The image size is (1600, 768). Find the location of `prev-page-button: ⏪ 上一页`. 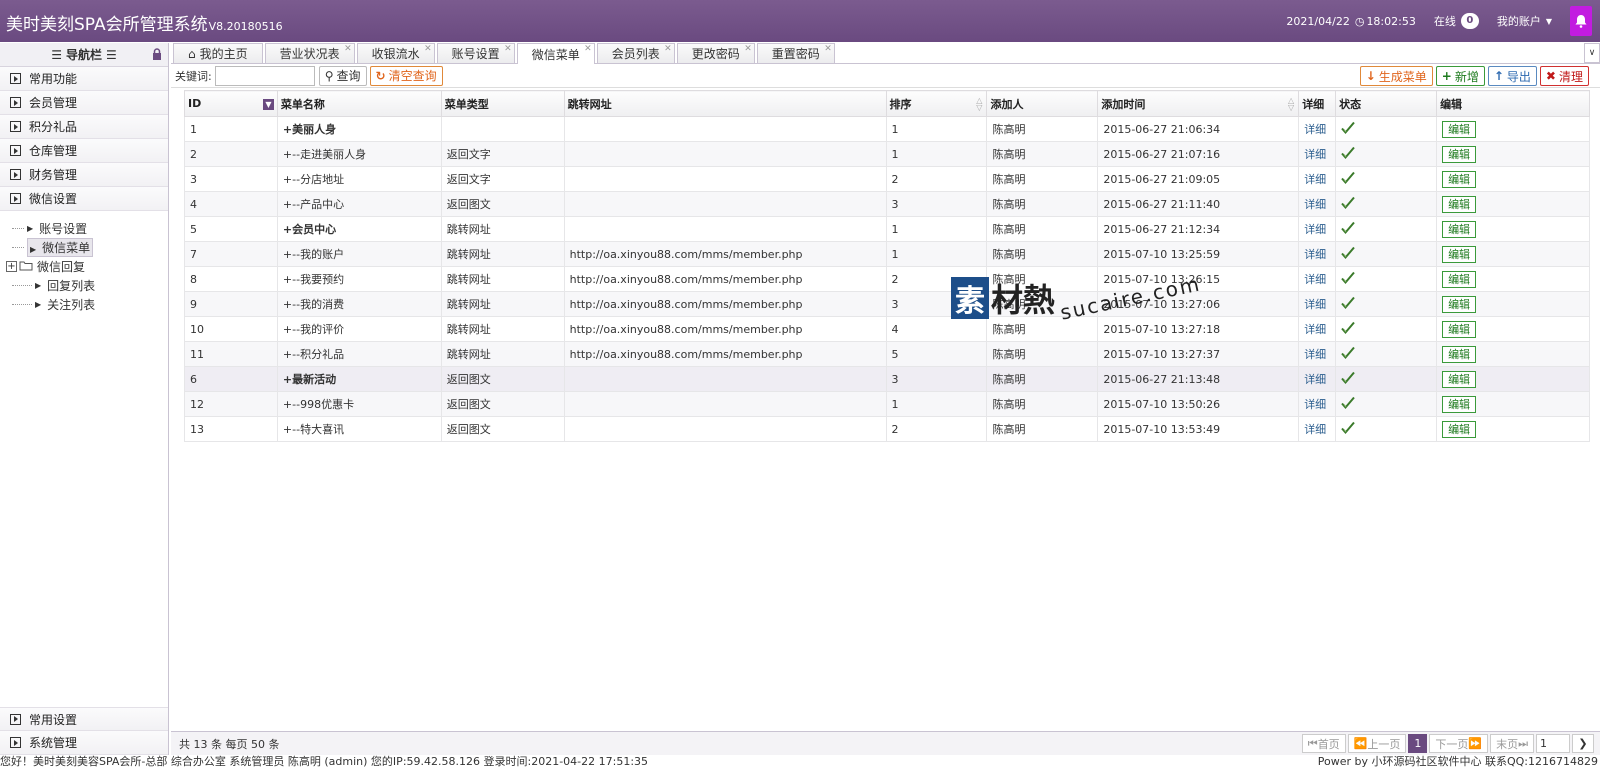

prev-page-button: ⏪ 上一页 is located at coordinates (1377, 743).